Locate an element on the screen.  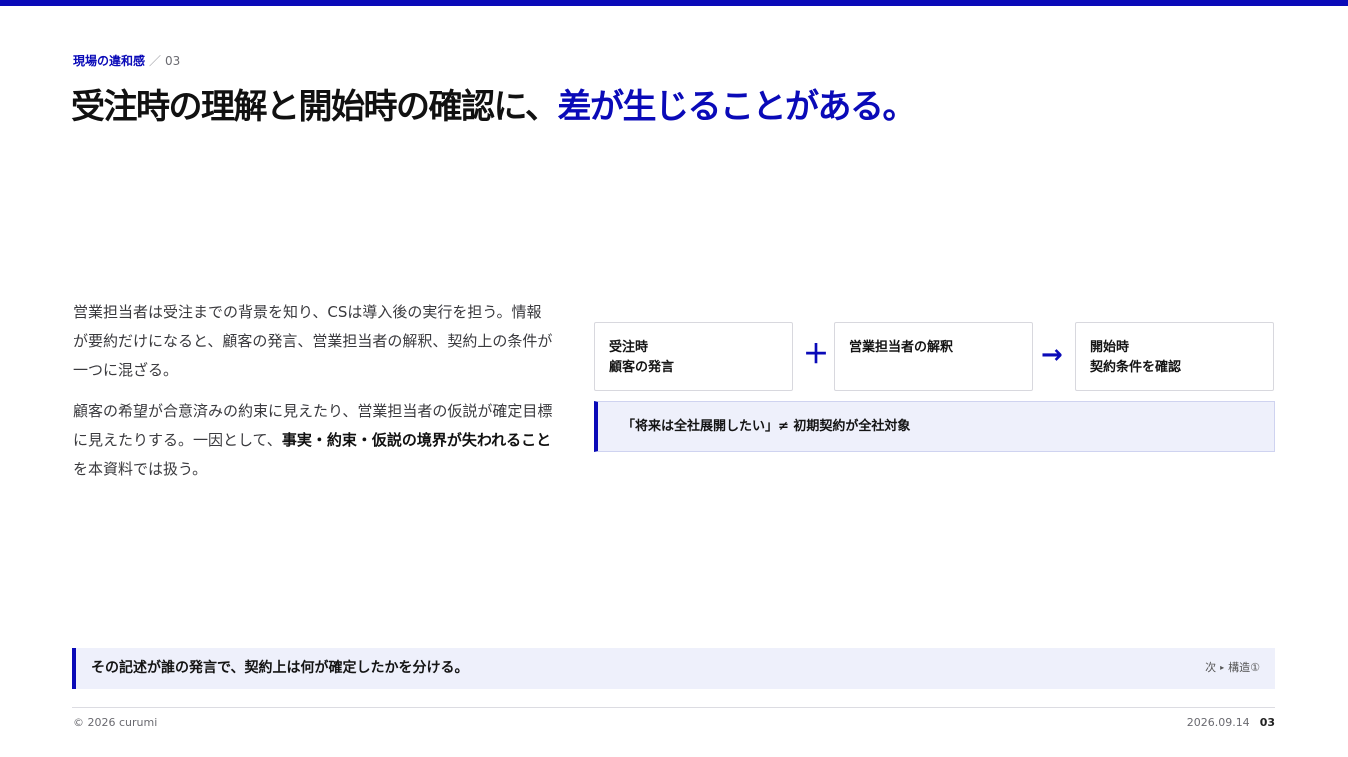
body-p2-emphasis: 事実・約束・仮説の境界が失われること is located at coordinates (416, 440).